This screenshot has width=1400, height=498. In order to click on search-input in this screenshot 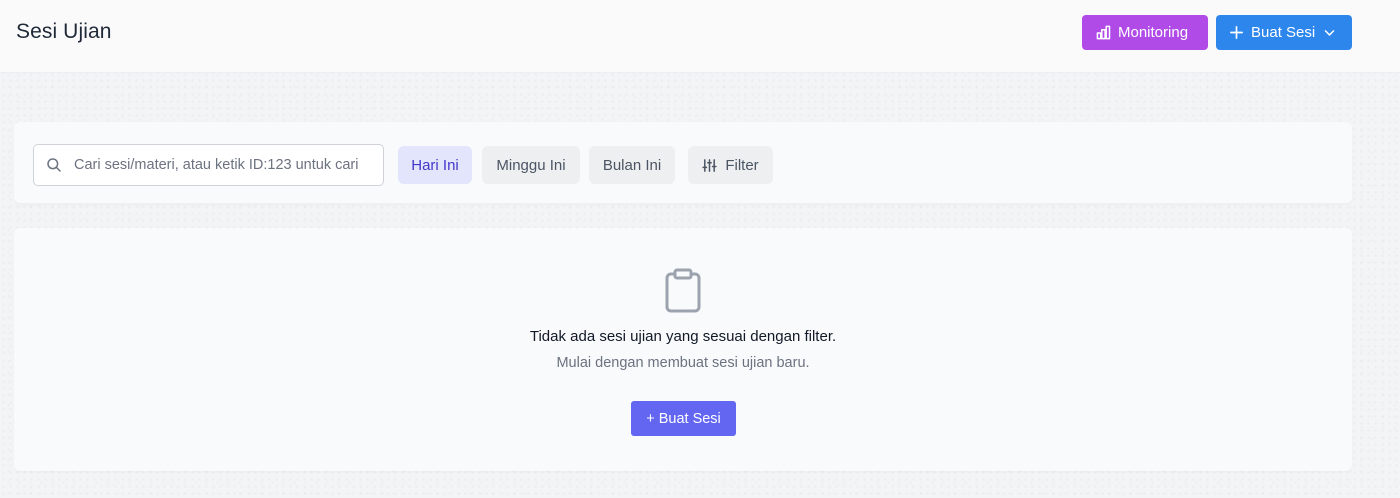, I will do `click(224, 165)`.